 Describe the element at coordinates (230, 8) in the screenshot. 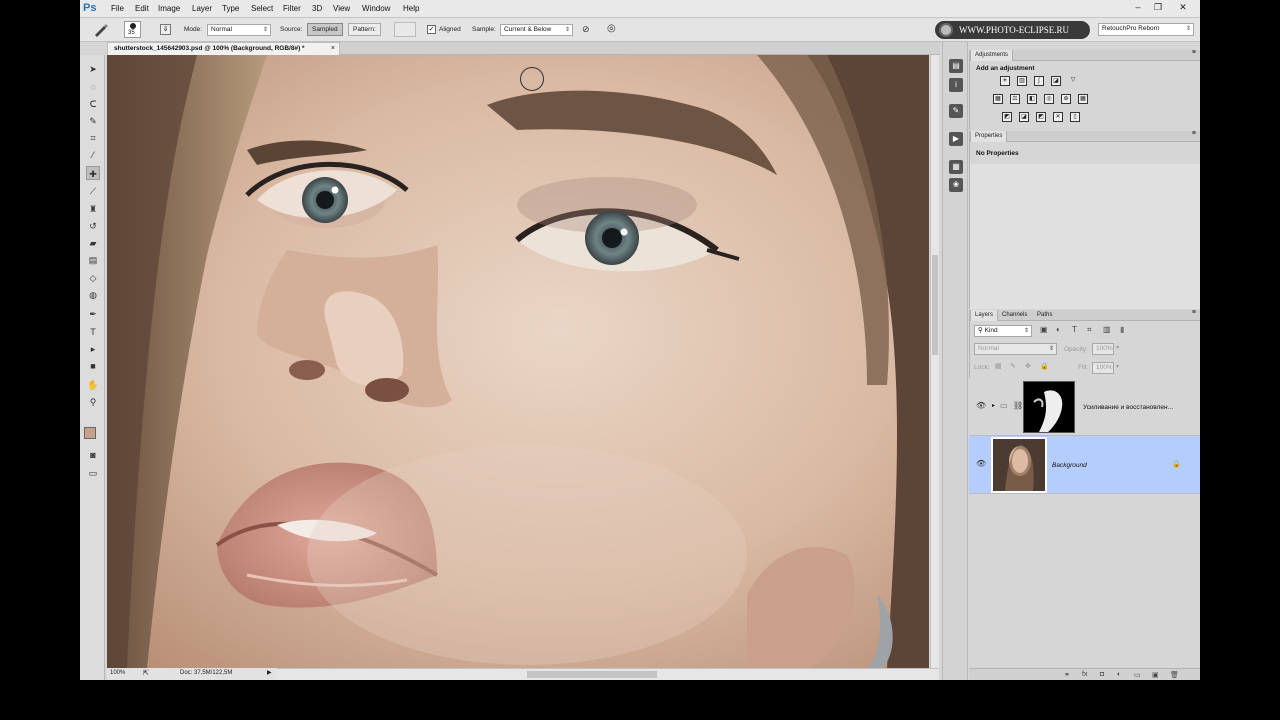

I see `menu-type: Type` at that location.